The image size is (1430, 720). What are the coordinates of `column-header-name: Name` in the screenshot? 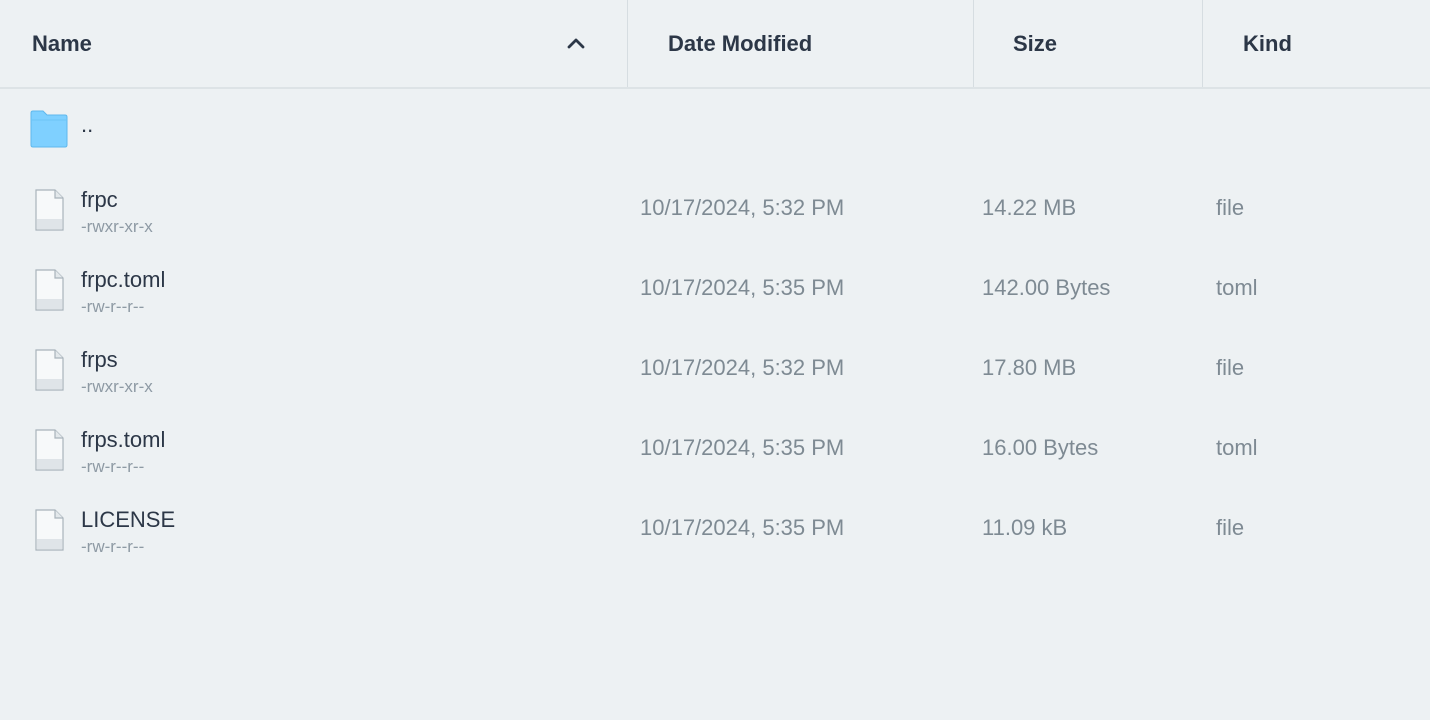 It's located at (313, 43).